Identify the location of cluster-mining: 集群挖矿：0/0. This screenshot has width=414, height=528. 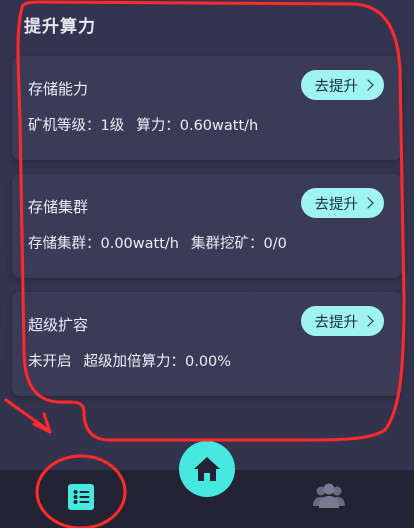
(238, 244).